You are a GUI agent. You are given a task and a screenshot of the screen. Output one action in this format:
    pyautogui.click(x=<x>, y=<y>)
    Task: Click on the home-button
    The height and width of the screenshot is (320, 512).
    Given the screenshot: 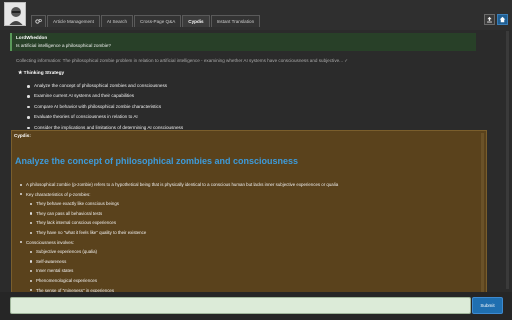 What is the action you would take?
    pyautogui.click(x=502, y=19)
    